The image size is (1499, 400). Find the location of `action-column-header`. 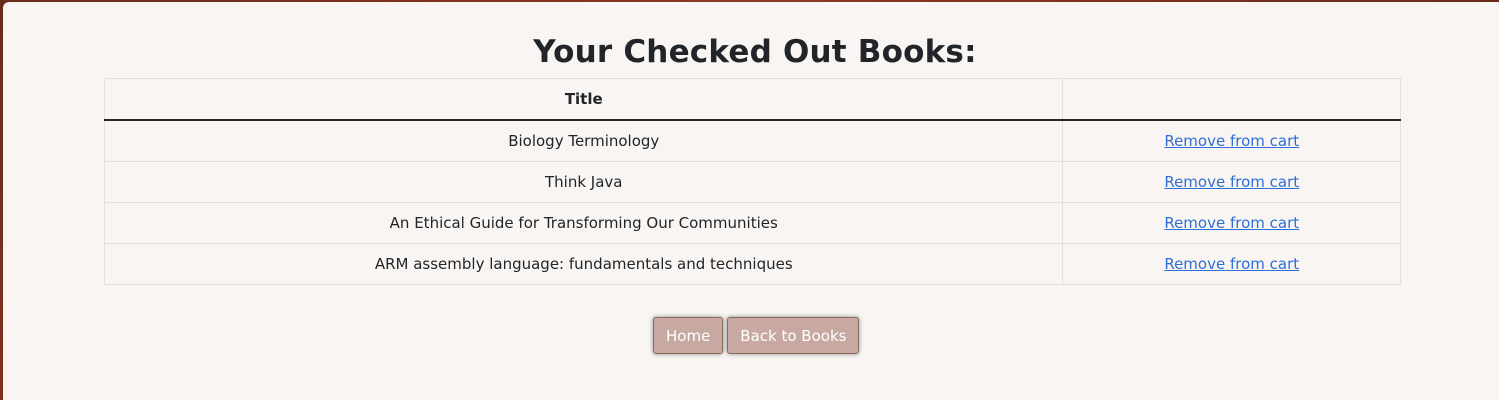

action-column-header is located at coordinates (1231, 99).